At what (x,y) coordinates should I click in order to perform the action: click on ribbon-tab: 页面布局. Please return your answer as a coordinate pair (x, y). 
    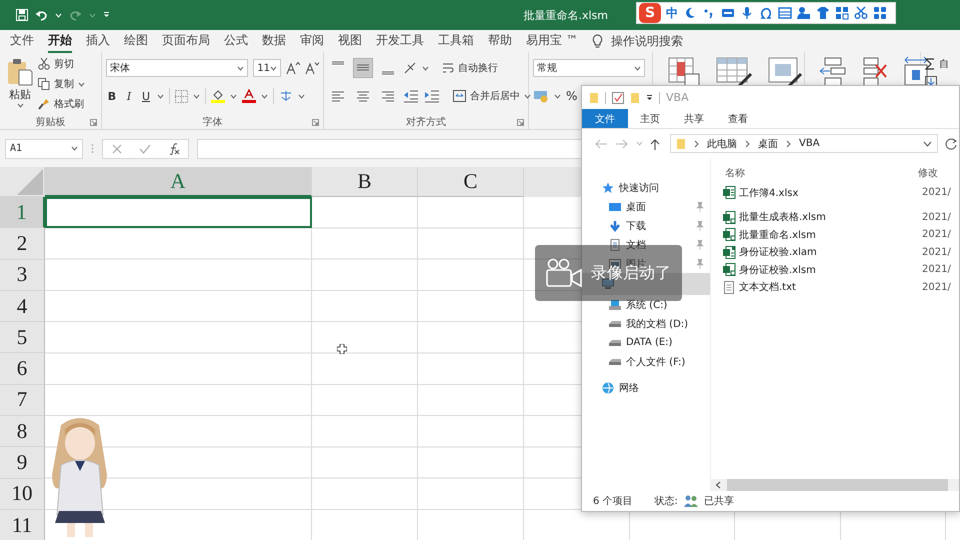
    Looking at the image, I should click on (186, 41).